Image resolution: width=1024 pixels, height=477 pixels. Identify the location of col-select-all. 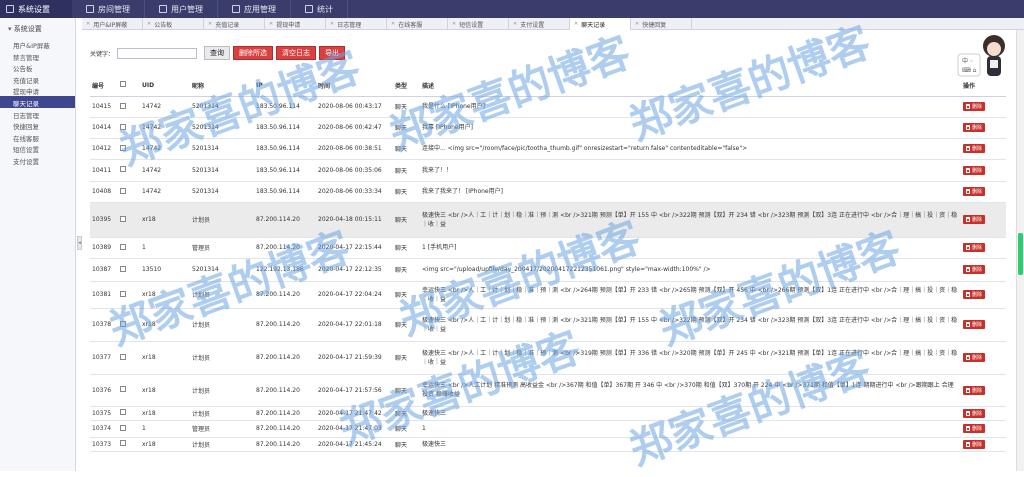
(129, 86).